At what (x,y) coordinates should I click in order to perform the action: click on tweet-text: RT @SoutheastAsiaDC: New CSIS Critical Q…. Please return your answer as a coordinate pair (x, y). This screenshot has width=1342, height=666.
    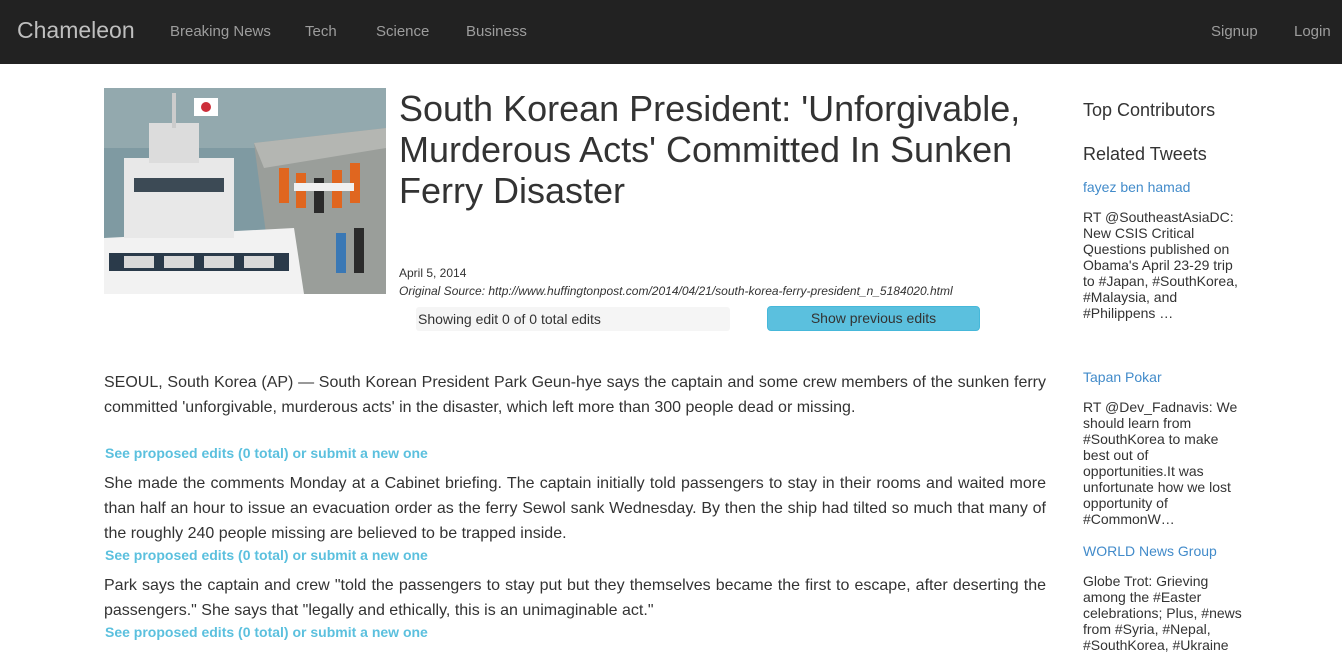
    Looking at the image, I should click on (1160, 265).